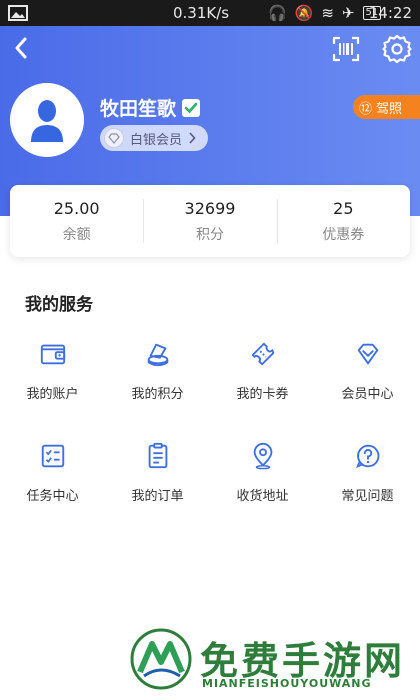 The image size is (420, 700). I want to click on service-member-center: 会员中心, so click(367, 371).